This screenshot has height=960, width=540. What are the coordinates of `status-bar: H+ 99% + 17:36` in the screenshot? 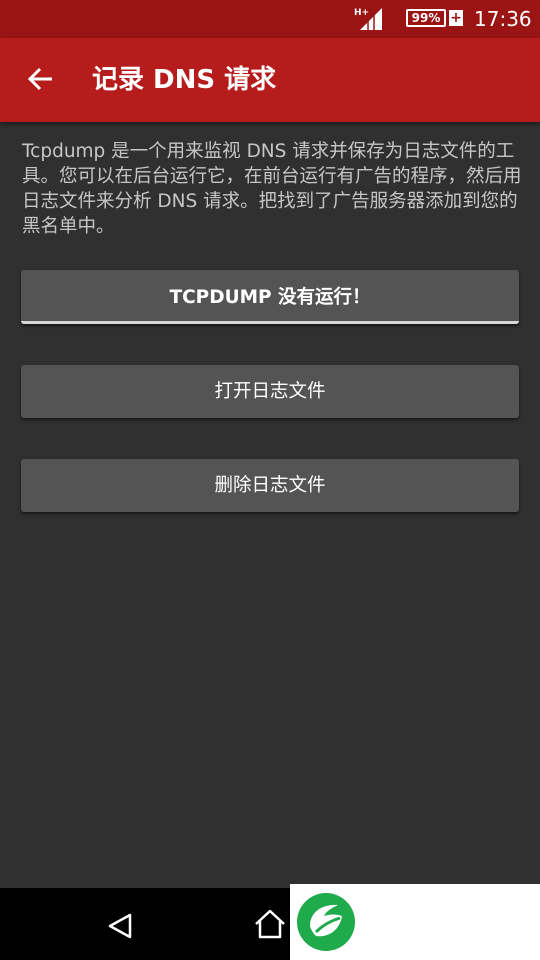 It's located at (270, 19).